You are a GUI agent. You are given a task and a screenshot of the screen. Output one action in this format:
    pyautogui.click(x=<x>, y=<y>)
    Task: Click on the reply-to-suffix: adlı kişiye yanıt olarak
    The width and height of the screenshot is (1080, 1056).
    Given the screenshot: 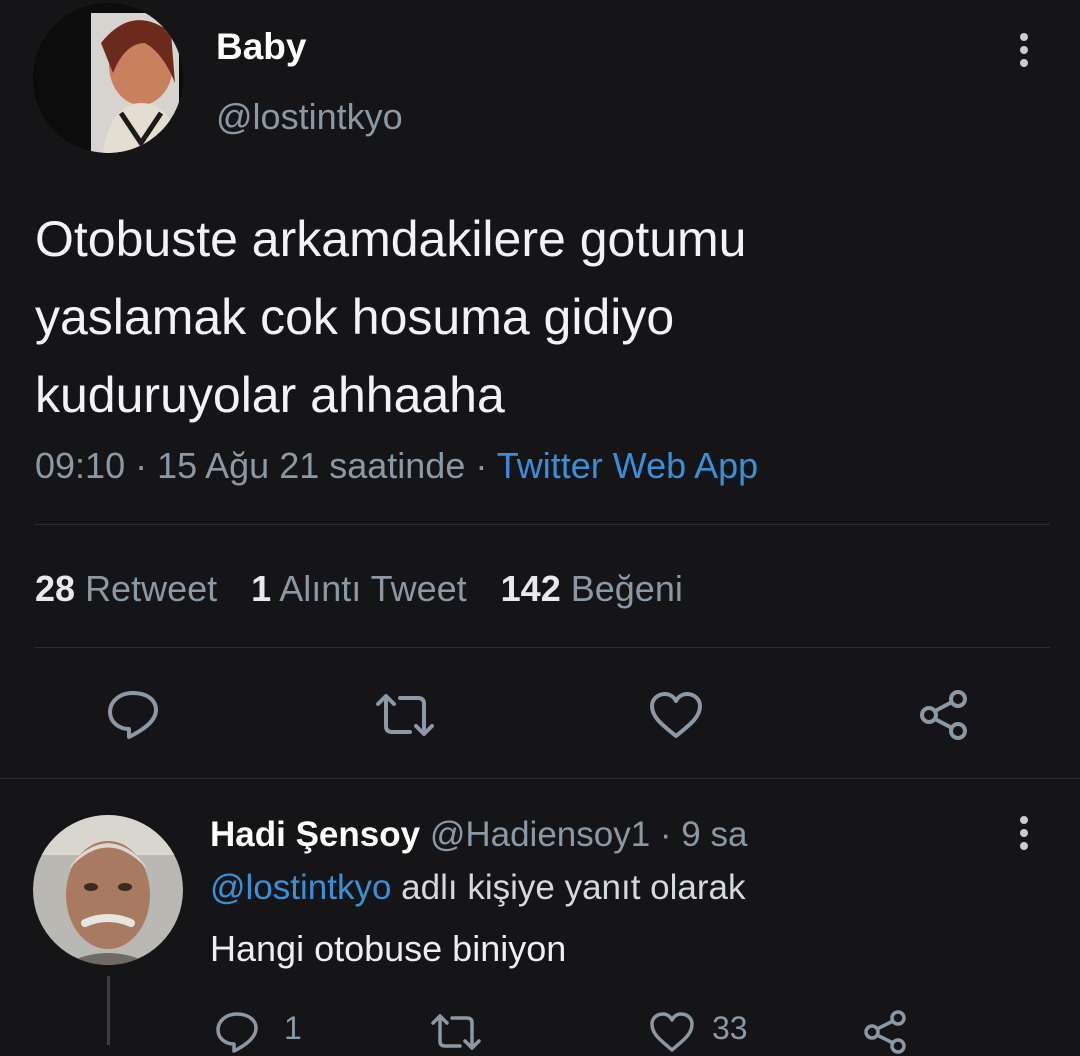 What is the action you would take?
    pyautogui.click(x=573, y=887)
    